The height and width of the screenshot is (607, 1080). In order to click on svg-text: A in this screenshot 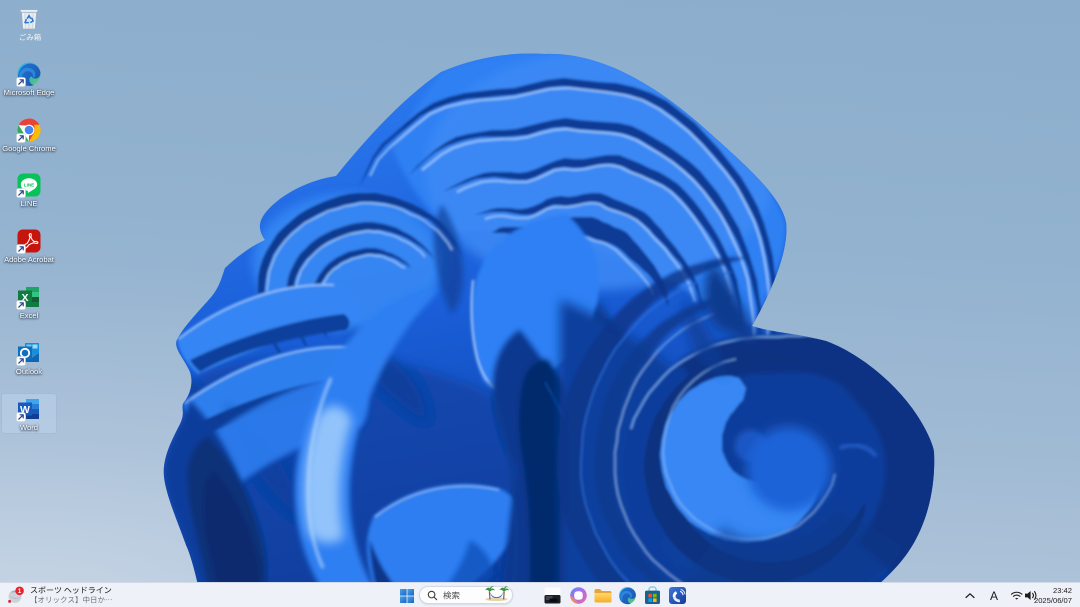, I will do `click(994, 596)`.